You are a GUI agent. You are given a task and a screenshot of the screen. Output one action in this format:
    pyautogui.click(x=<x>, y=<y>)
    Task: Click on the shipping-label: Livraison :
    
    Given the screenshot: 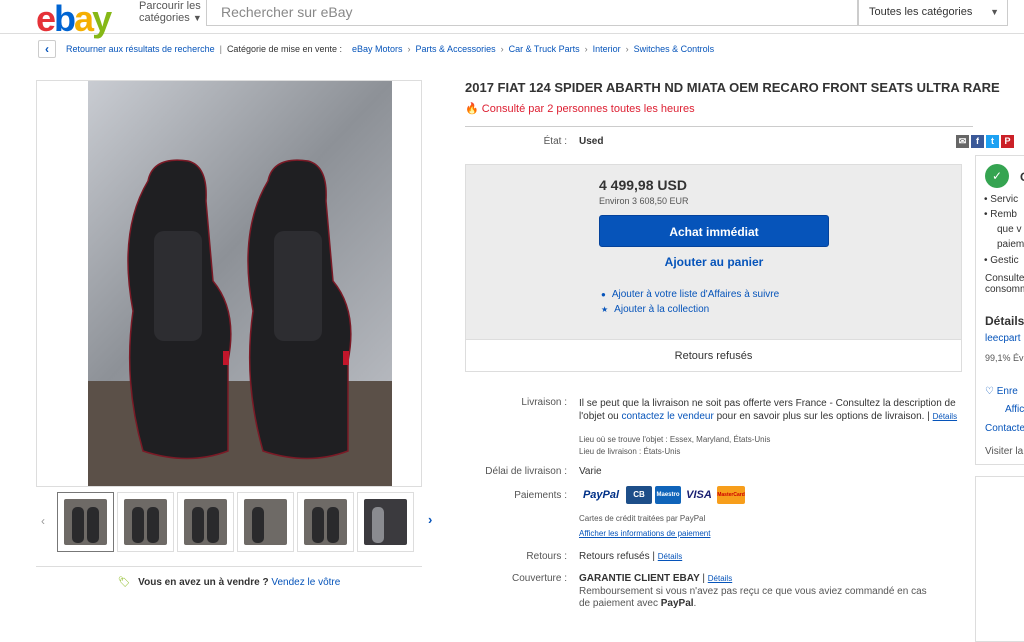 What is the action you would take?
    pyautogui.click(x=544, y=402)
    